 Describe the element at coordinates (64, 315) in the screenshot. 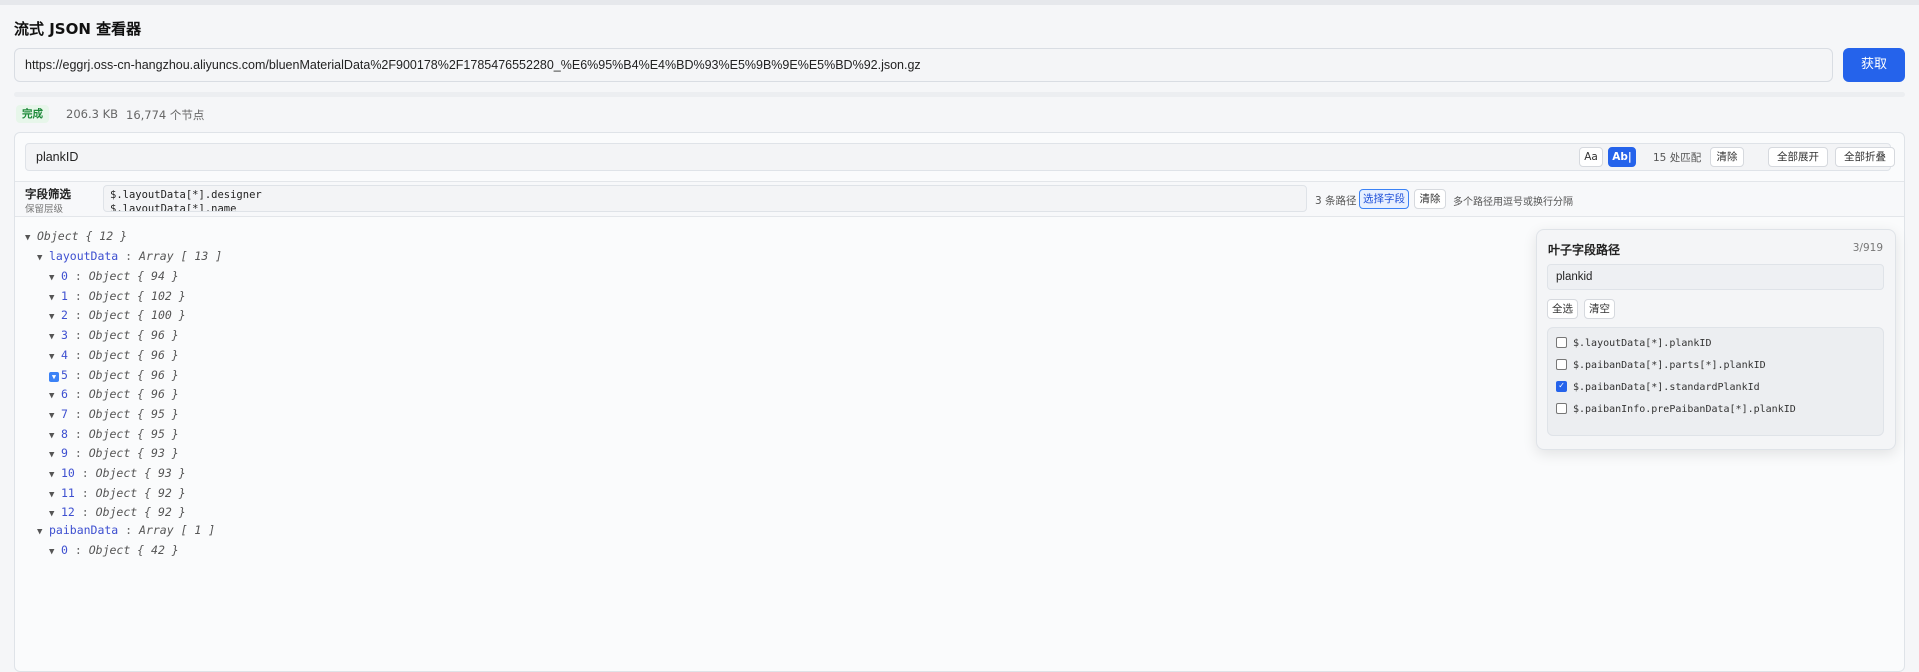

I see `tree-key: 2` at that location.